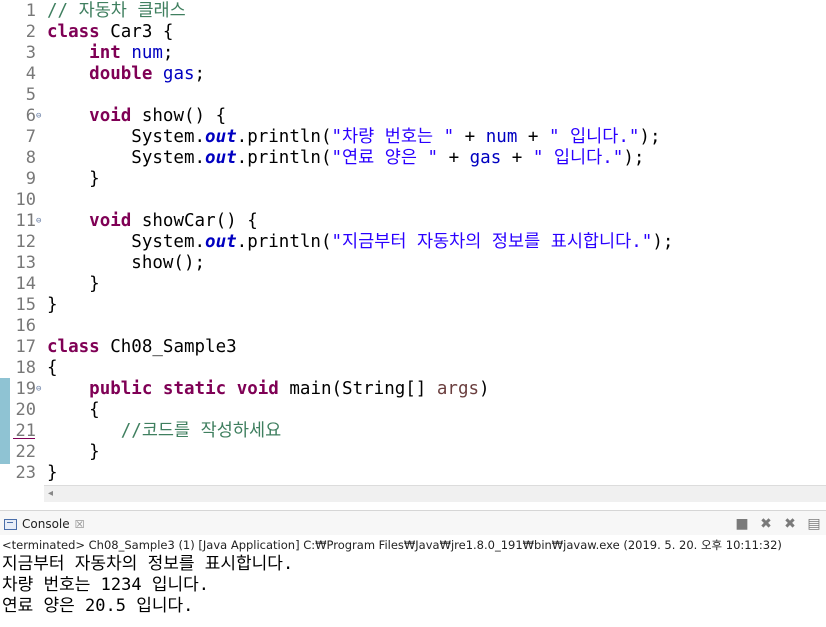 The height and width of the screenshot is (627, 826). Describe the element at coordinates (30, 53) in the screenshot. I see `line-number: 3` at that location.